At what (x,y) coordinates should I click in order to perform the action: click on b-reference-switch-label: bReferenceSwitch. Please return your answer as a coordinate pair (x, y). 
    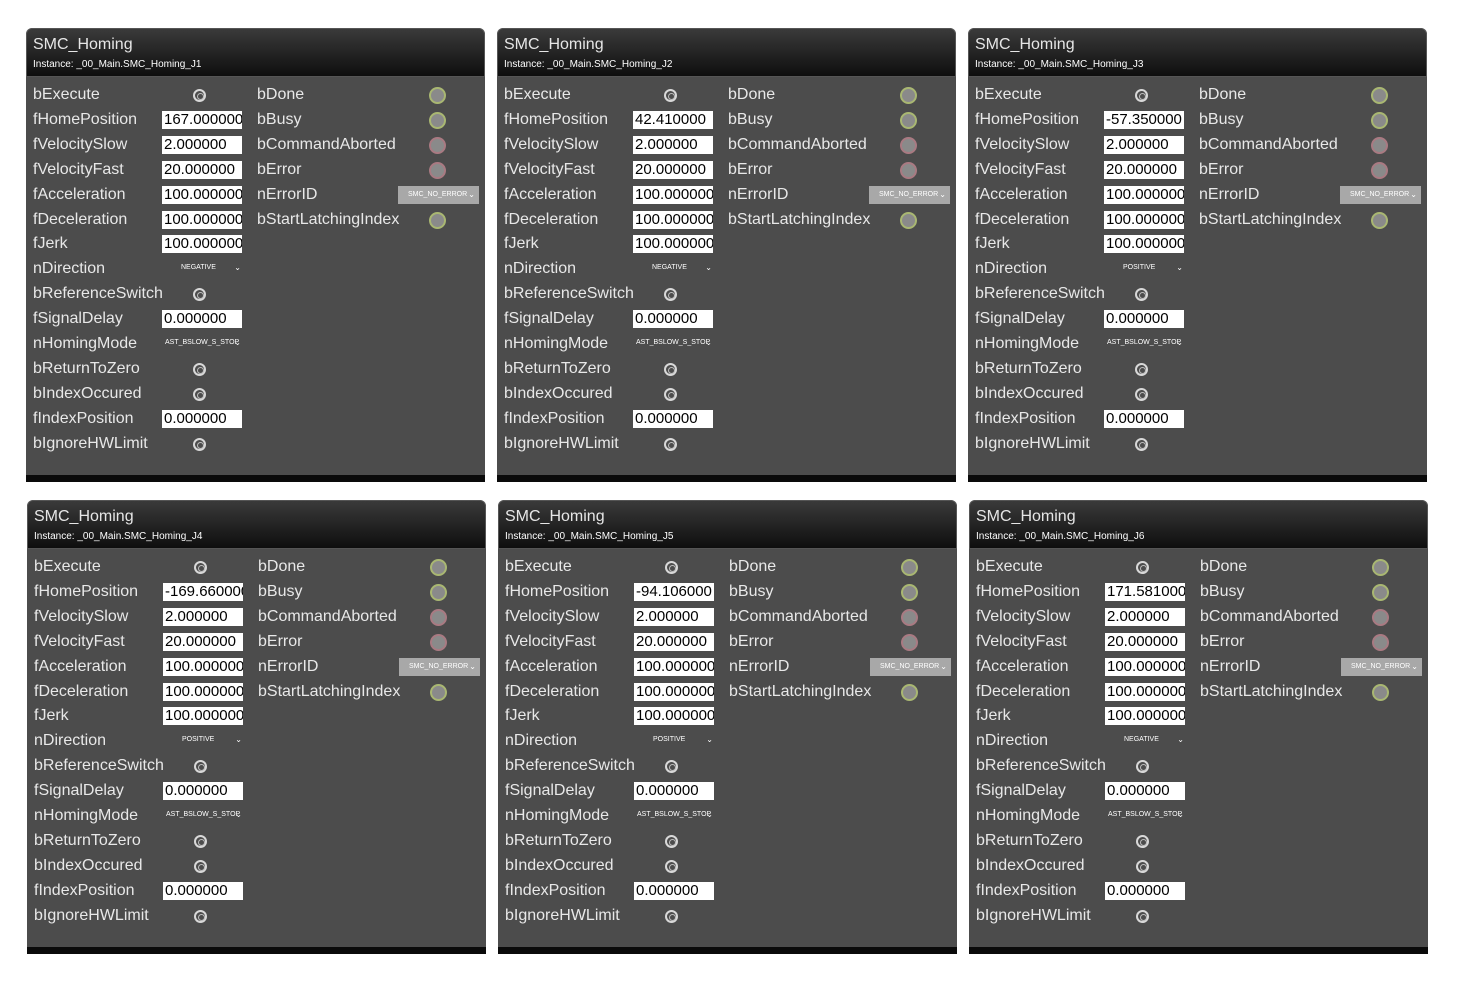
    Looking at the image, I should click on (569, 294).